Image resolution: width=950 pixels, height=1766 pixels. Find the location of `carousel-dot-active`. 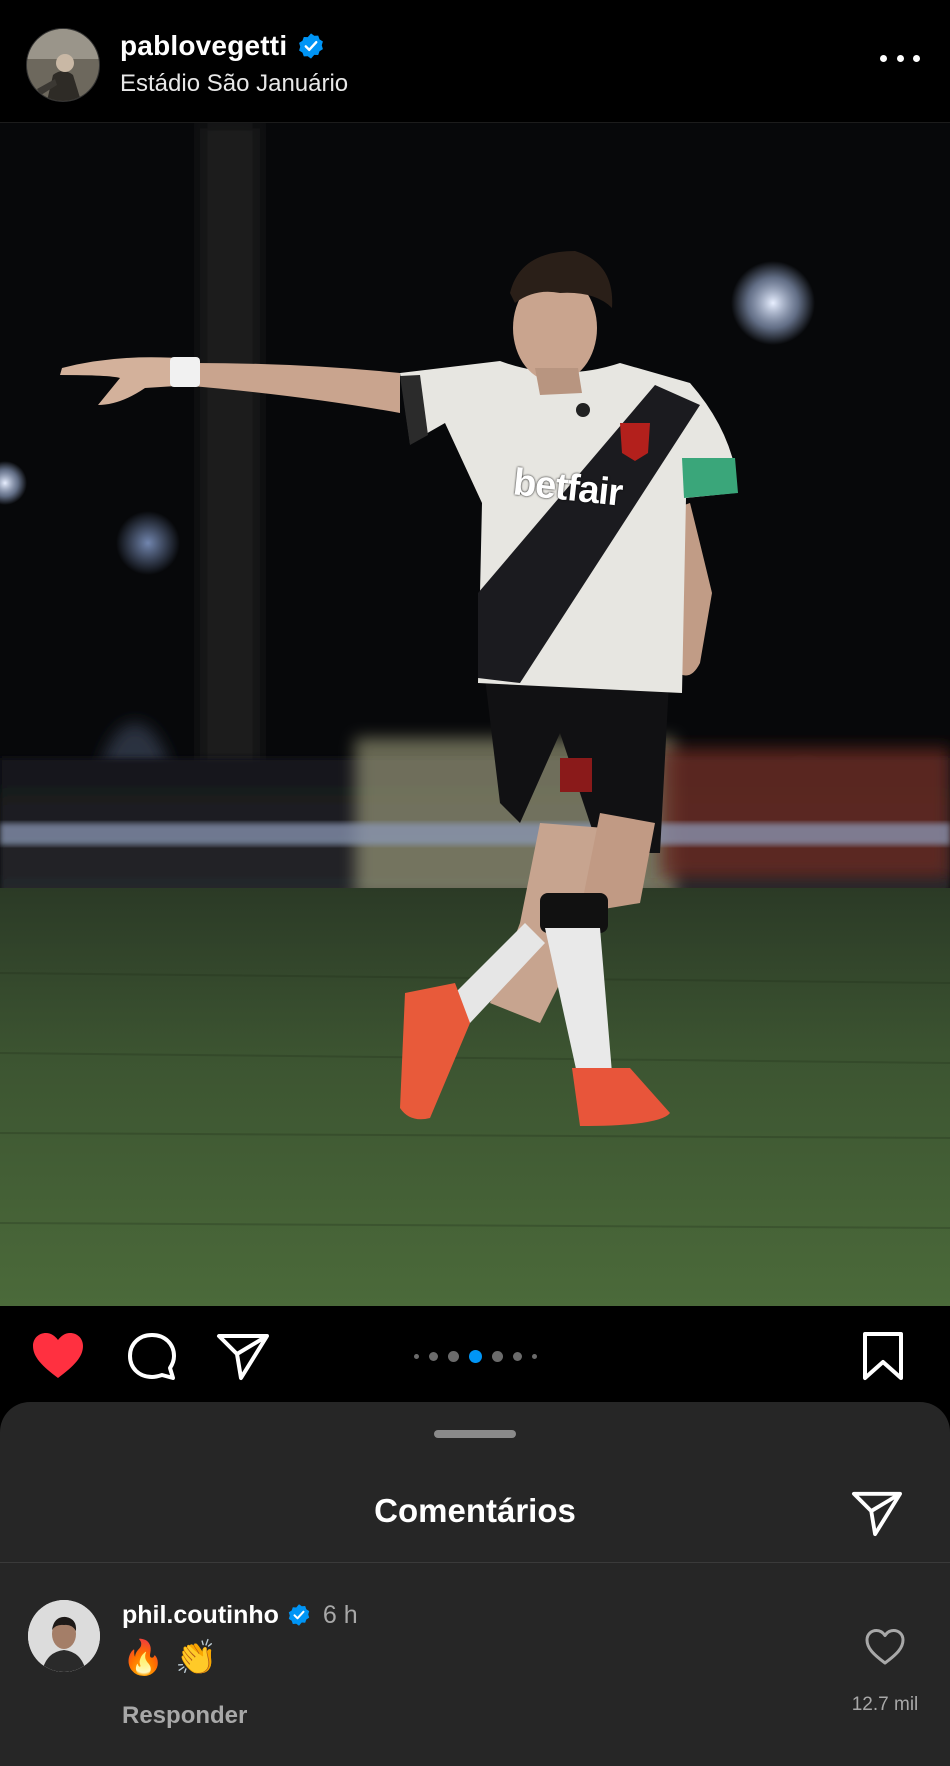

carousel-dot-active is located at coordinates (475, 1356).